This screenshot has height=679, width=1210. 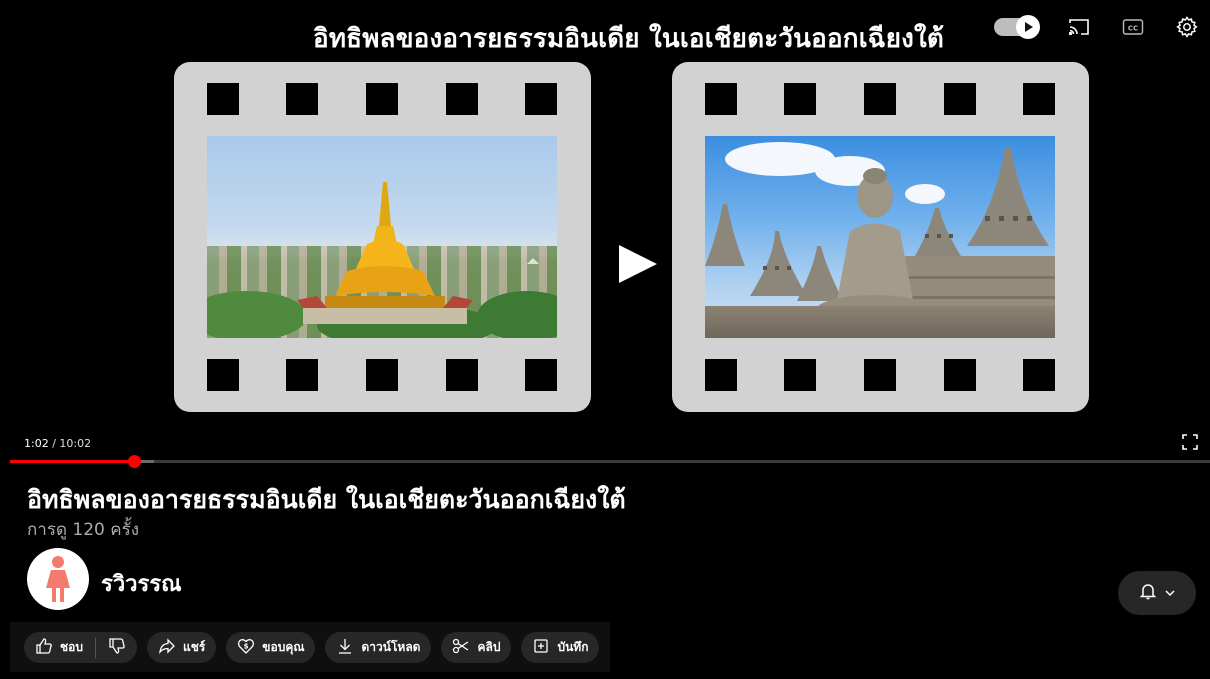 I want to click on chevron-down-icon, so click(x=1170, y=593).